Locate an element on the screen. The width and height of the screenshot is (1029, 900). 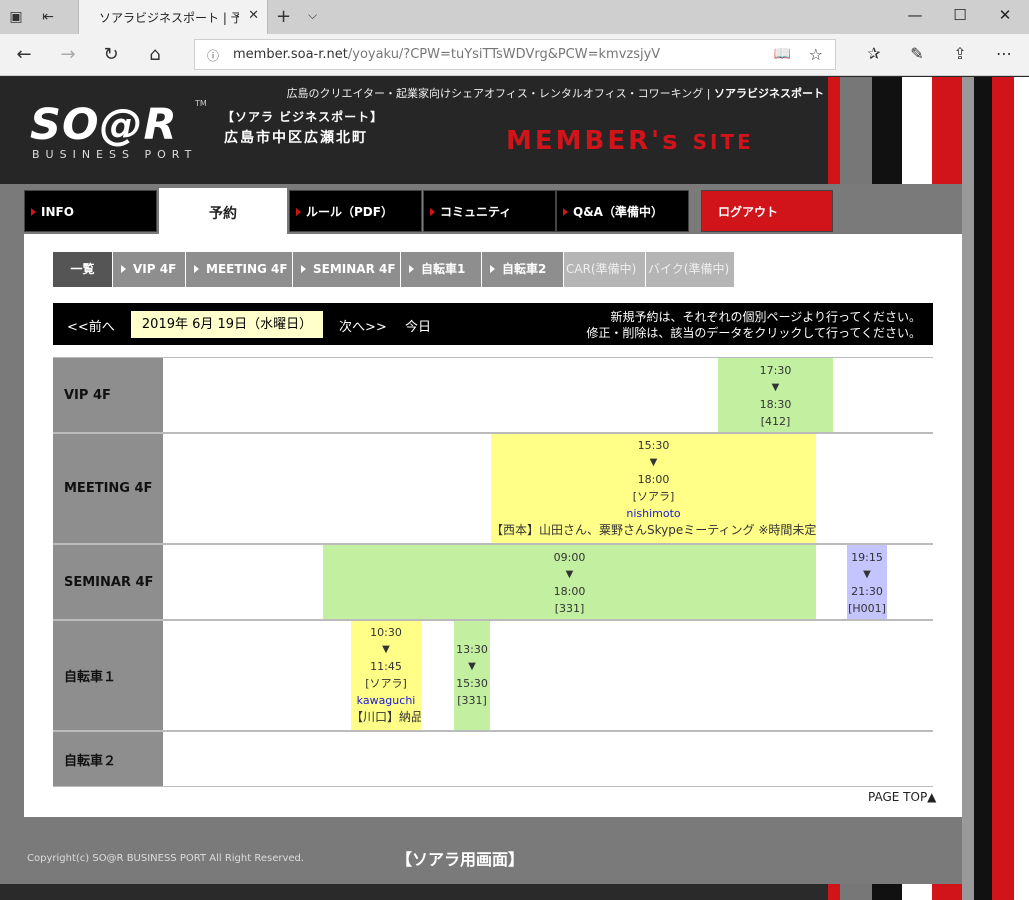
reading-view-icon: 📖 is located at coordinates (782, 54).